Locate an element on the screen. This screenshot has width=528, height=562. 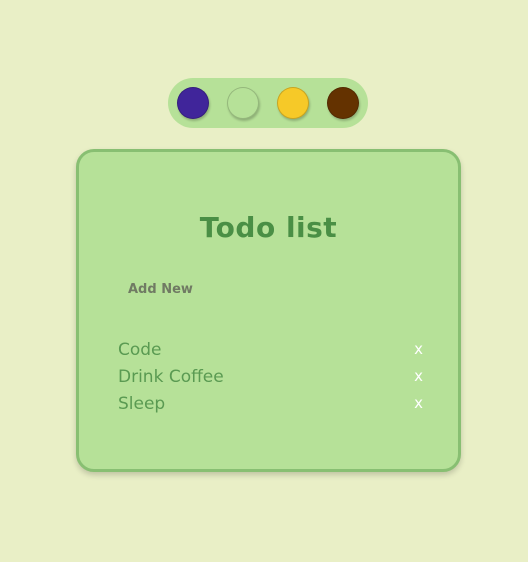
todo-item: Code x is located at coordinates (270, 349).